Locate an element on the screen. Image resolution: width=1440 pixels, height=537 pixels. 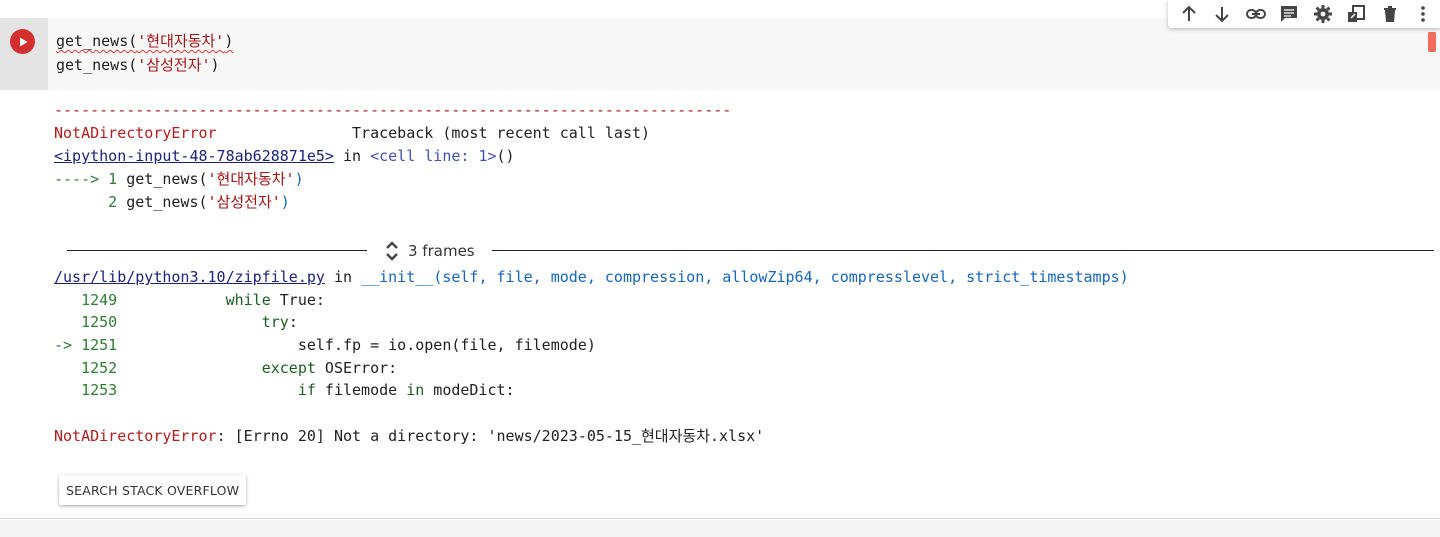
arrow-up-icon is located at coordinates (1189, 13).